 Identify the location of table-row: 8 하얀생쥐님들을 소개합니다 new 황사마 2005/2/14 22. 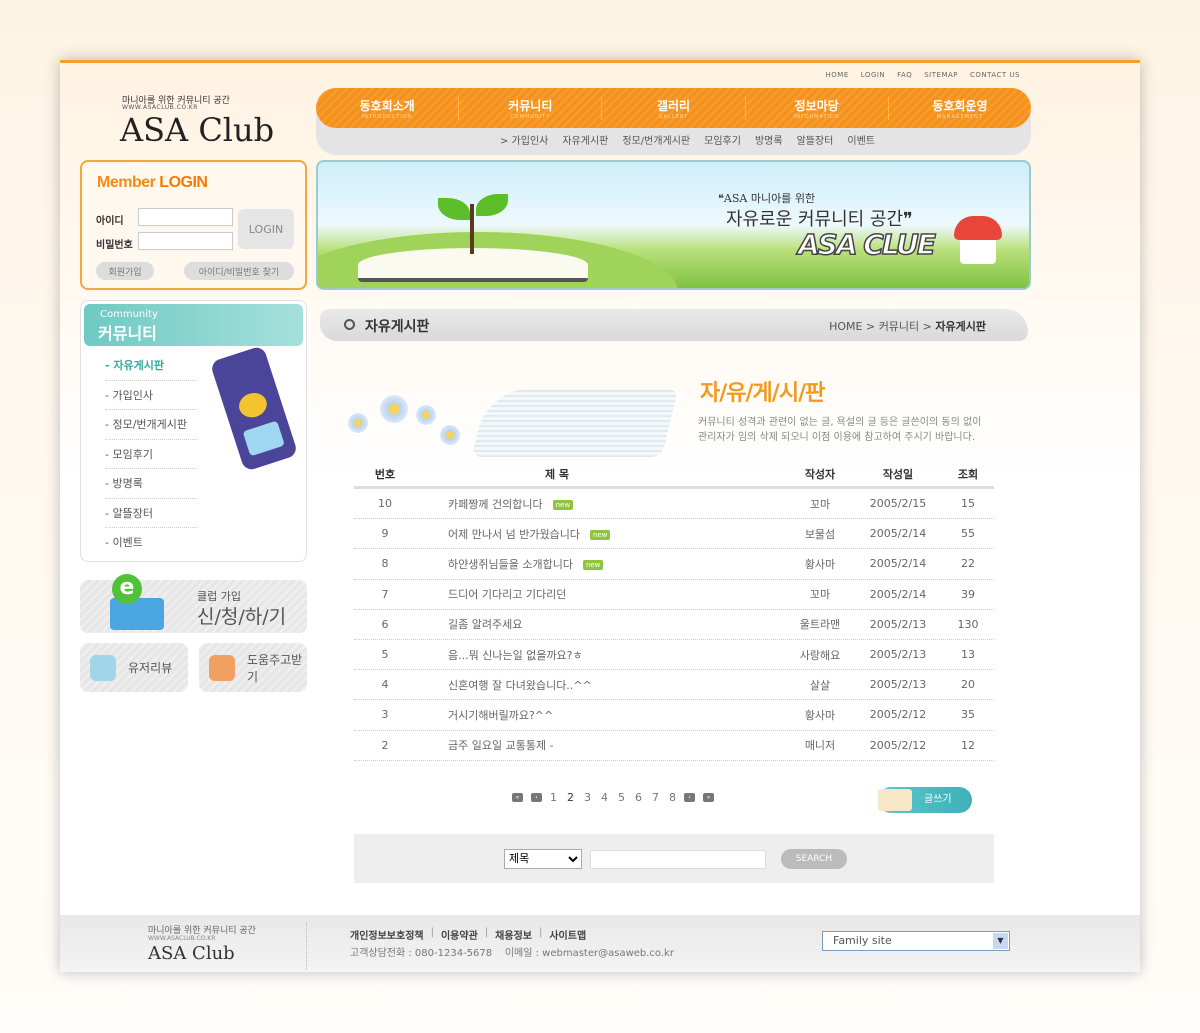
(674, 564).